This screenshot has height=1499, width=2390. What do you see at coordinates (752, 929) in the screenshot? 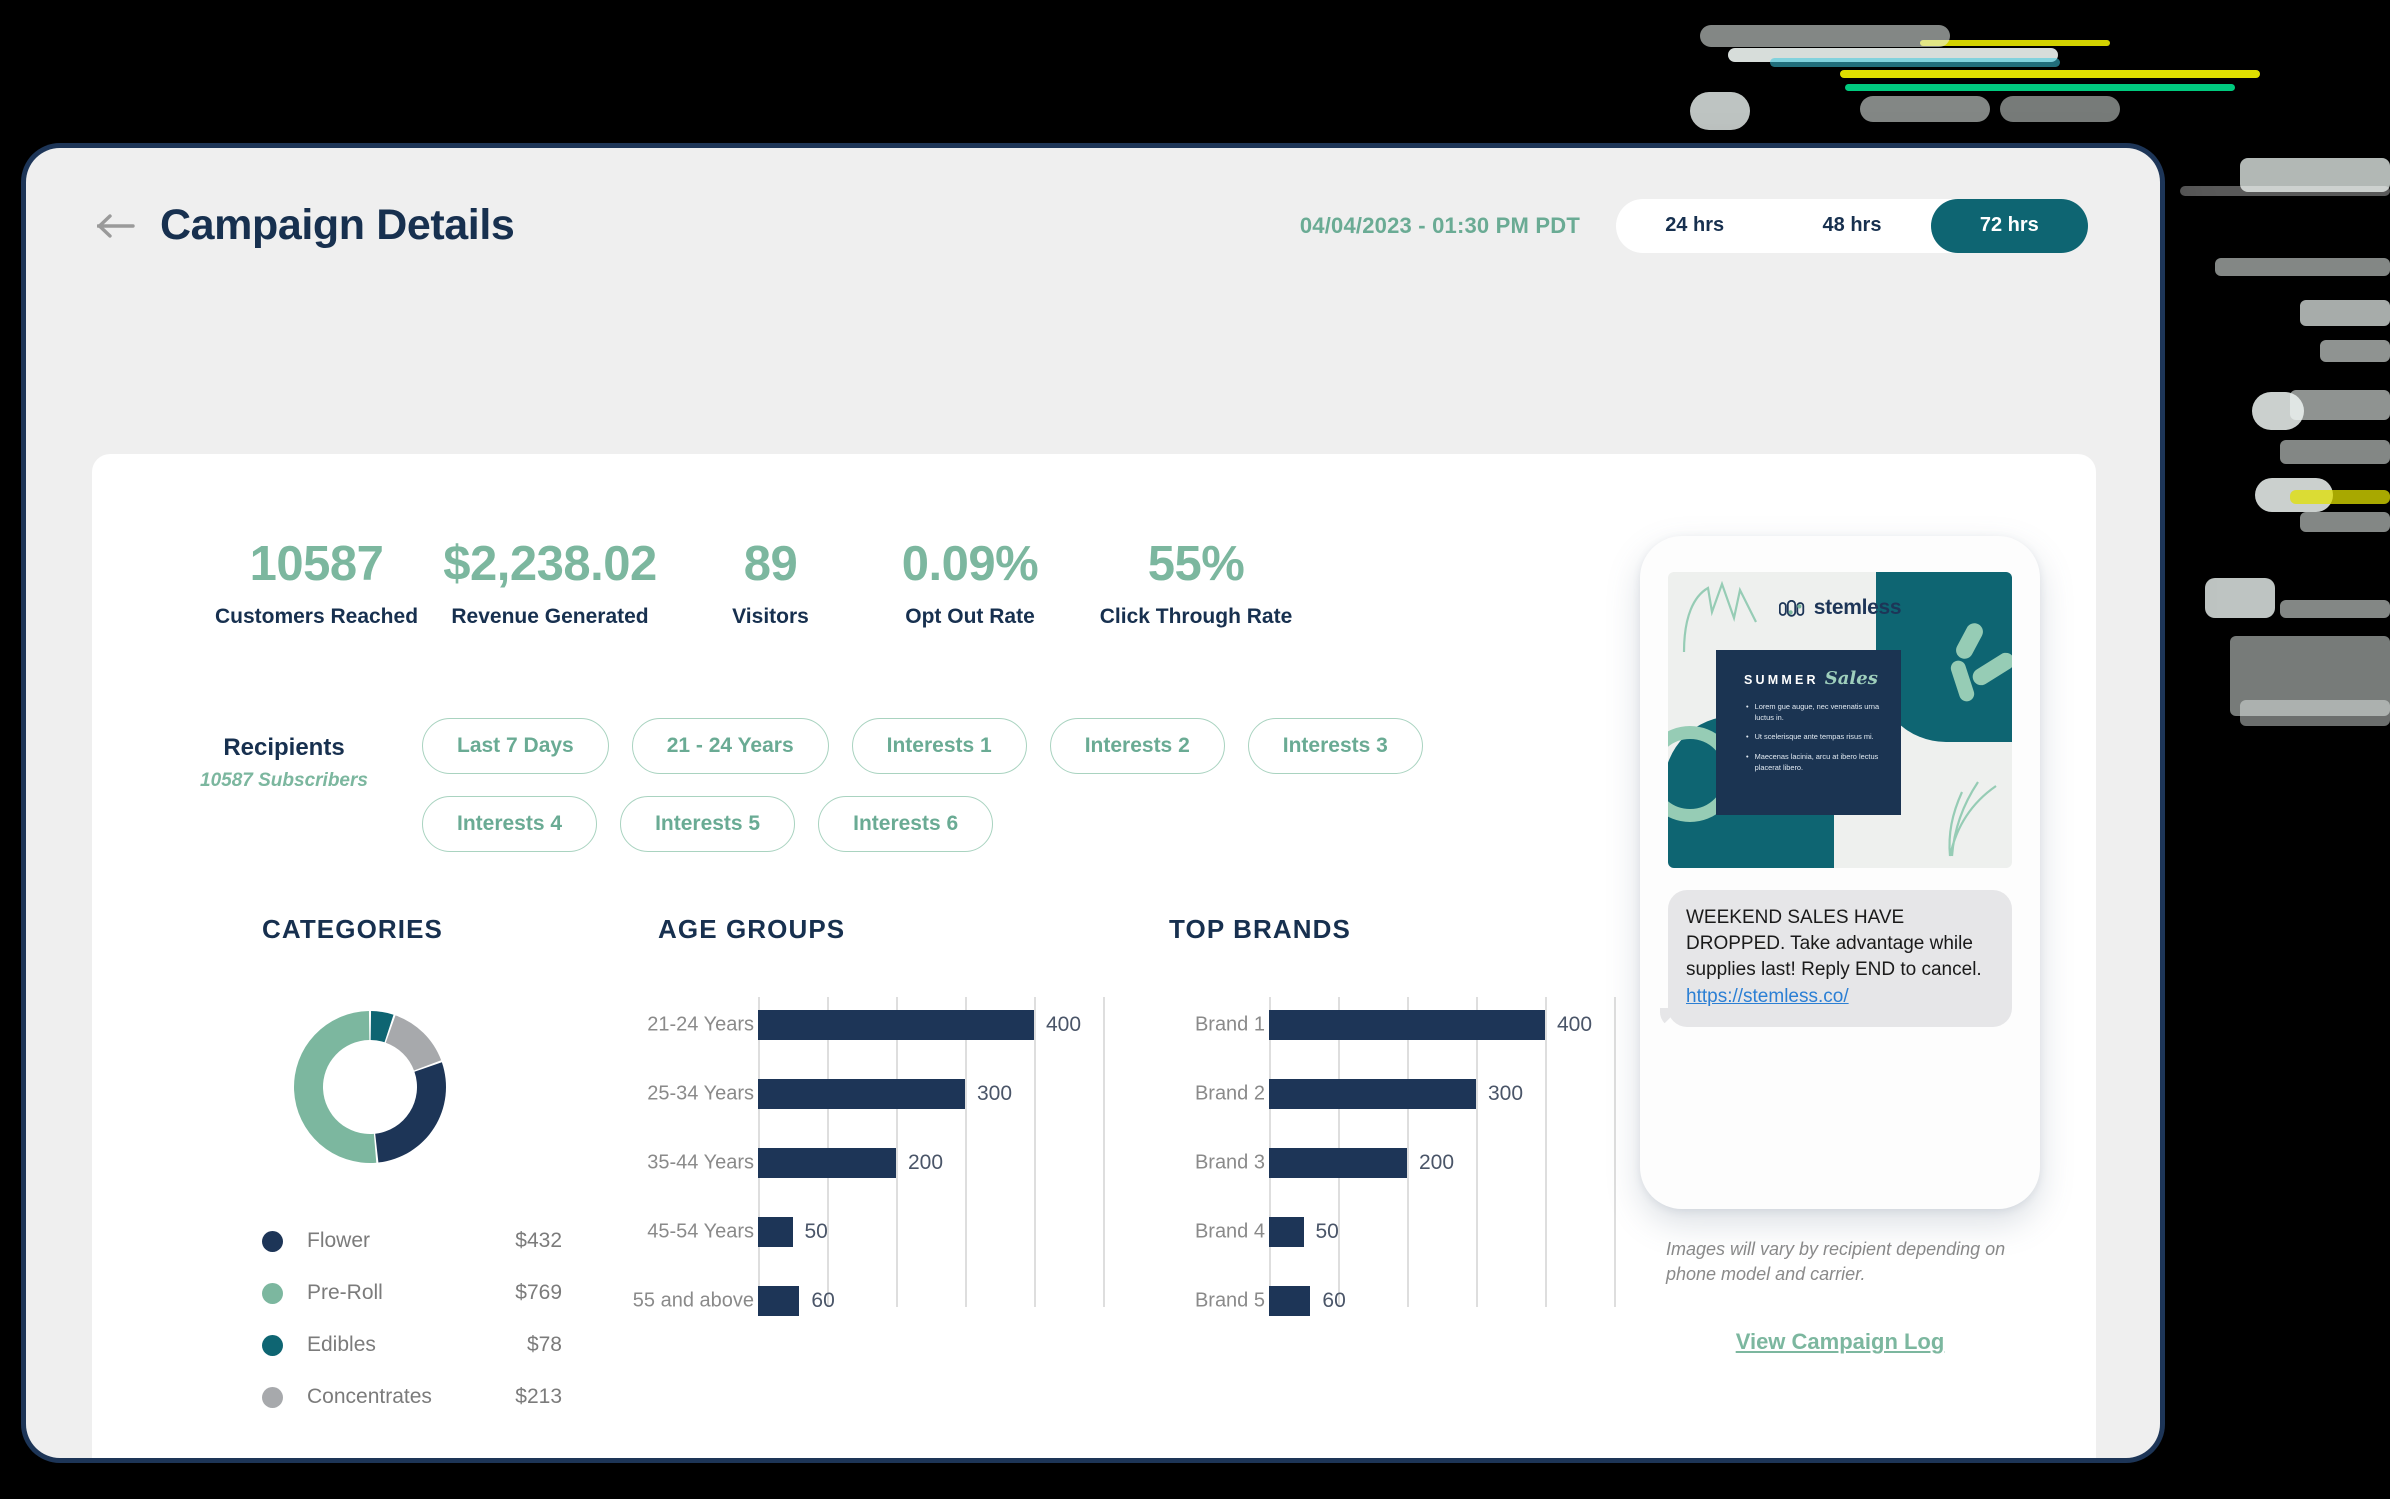
I see `age-groups-chart-title: AGE GROUPS` at bounding box center [752, 929].